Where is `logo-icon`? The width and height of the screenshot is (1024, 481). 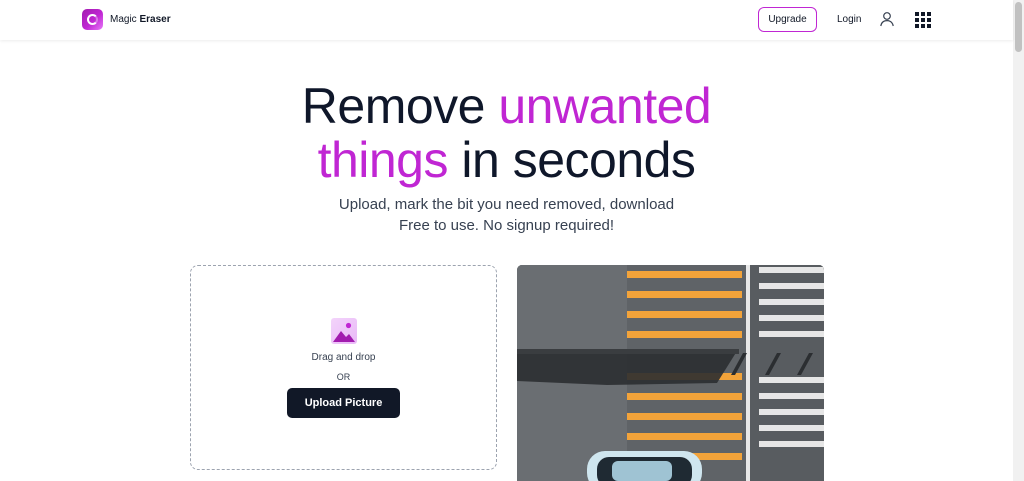
logo-icon is located at coordinates (92, 19).